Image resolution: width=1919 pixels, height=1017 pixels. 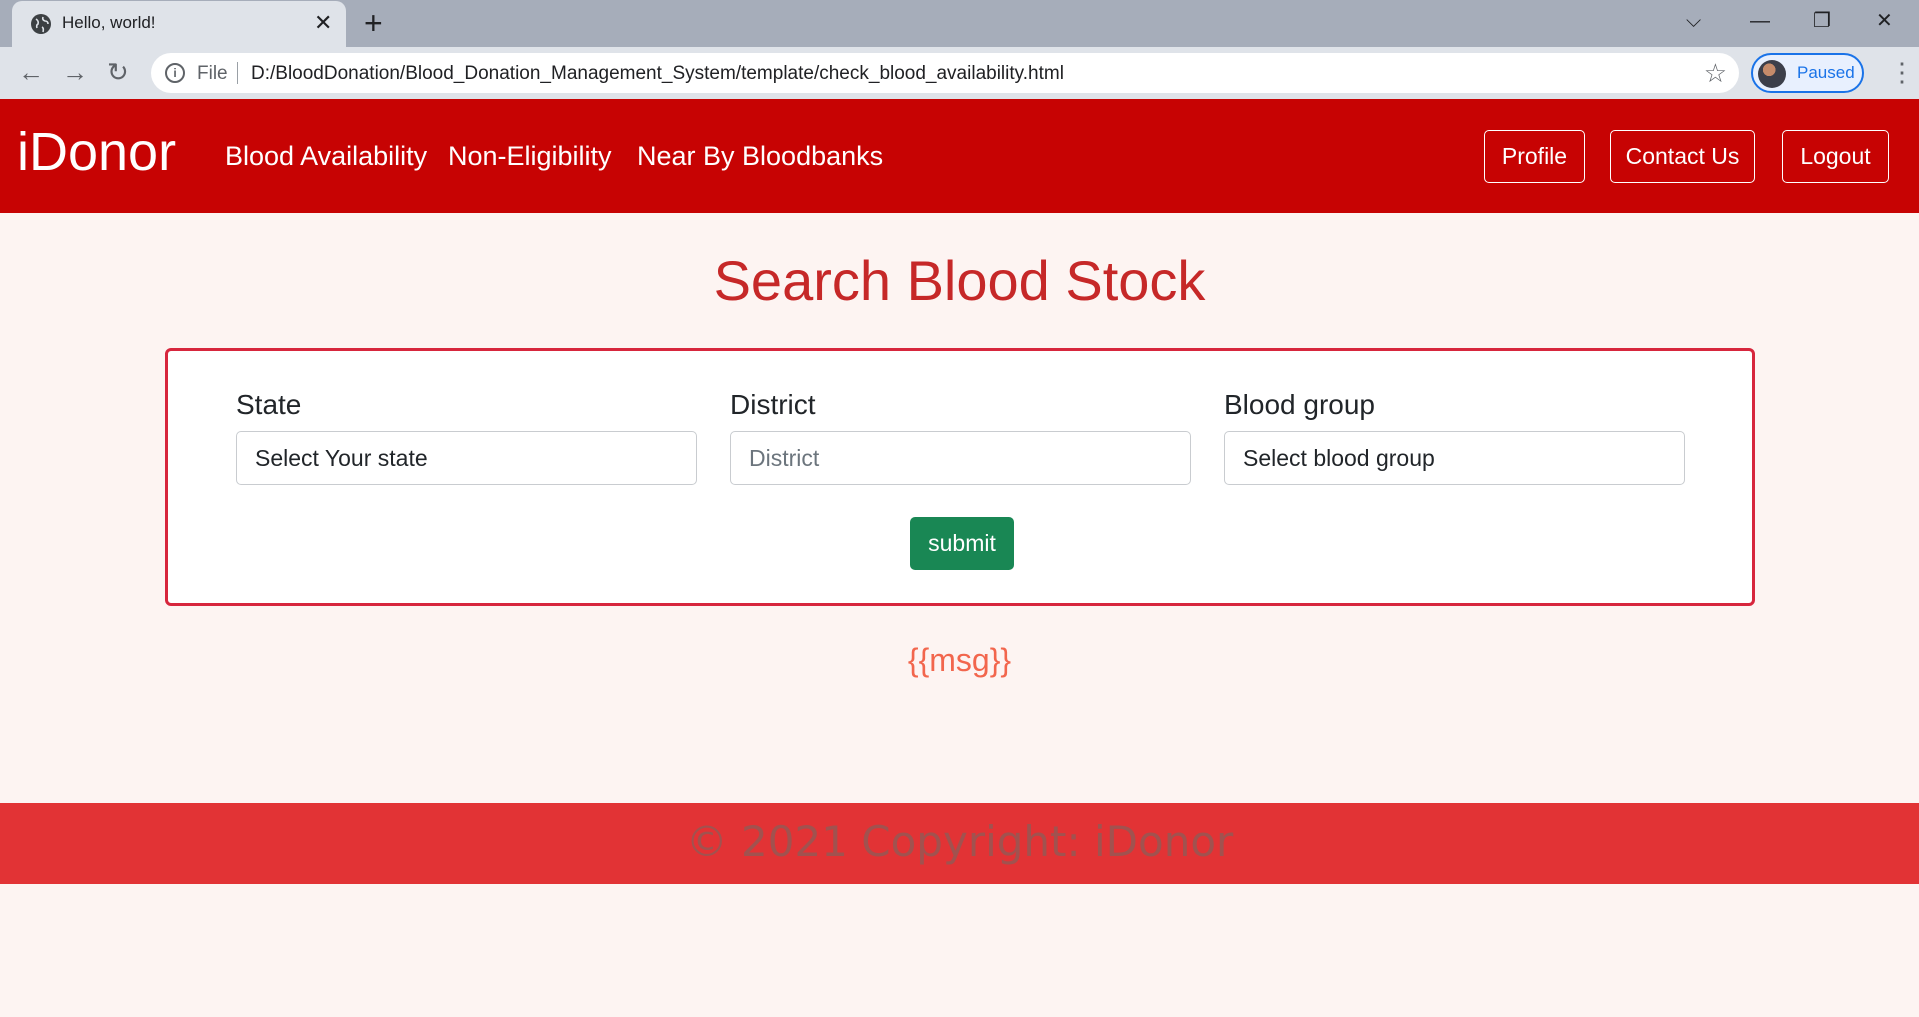 What do you see at coordinates (1454, 458) in the screenshot?
I see `blood-group-select: Select blood group` at bounding box center [1454, 458].